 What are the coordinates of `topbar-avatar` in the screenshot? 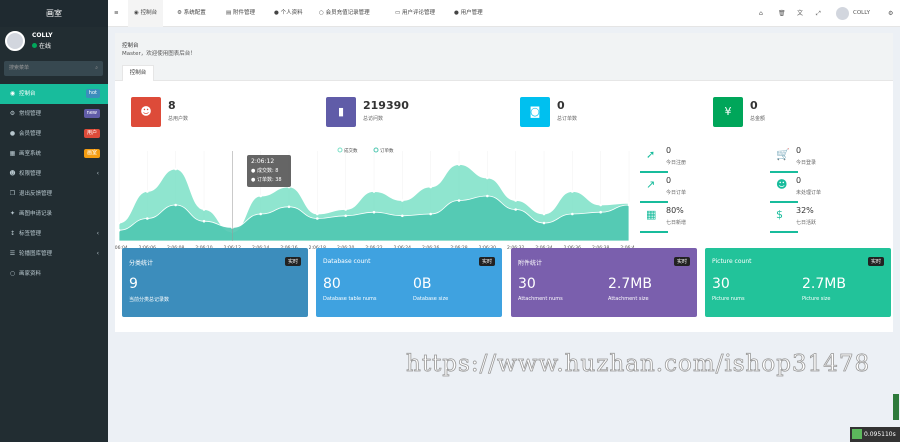 It's located at (842, 13).